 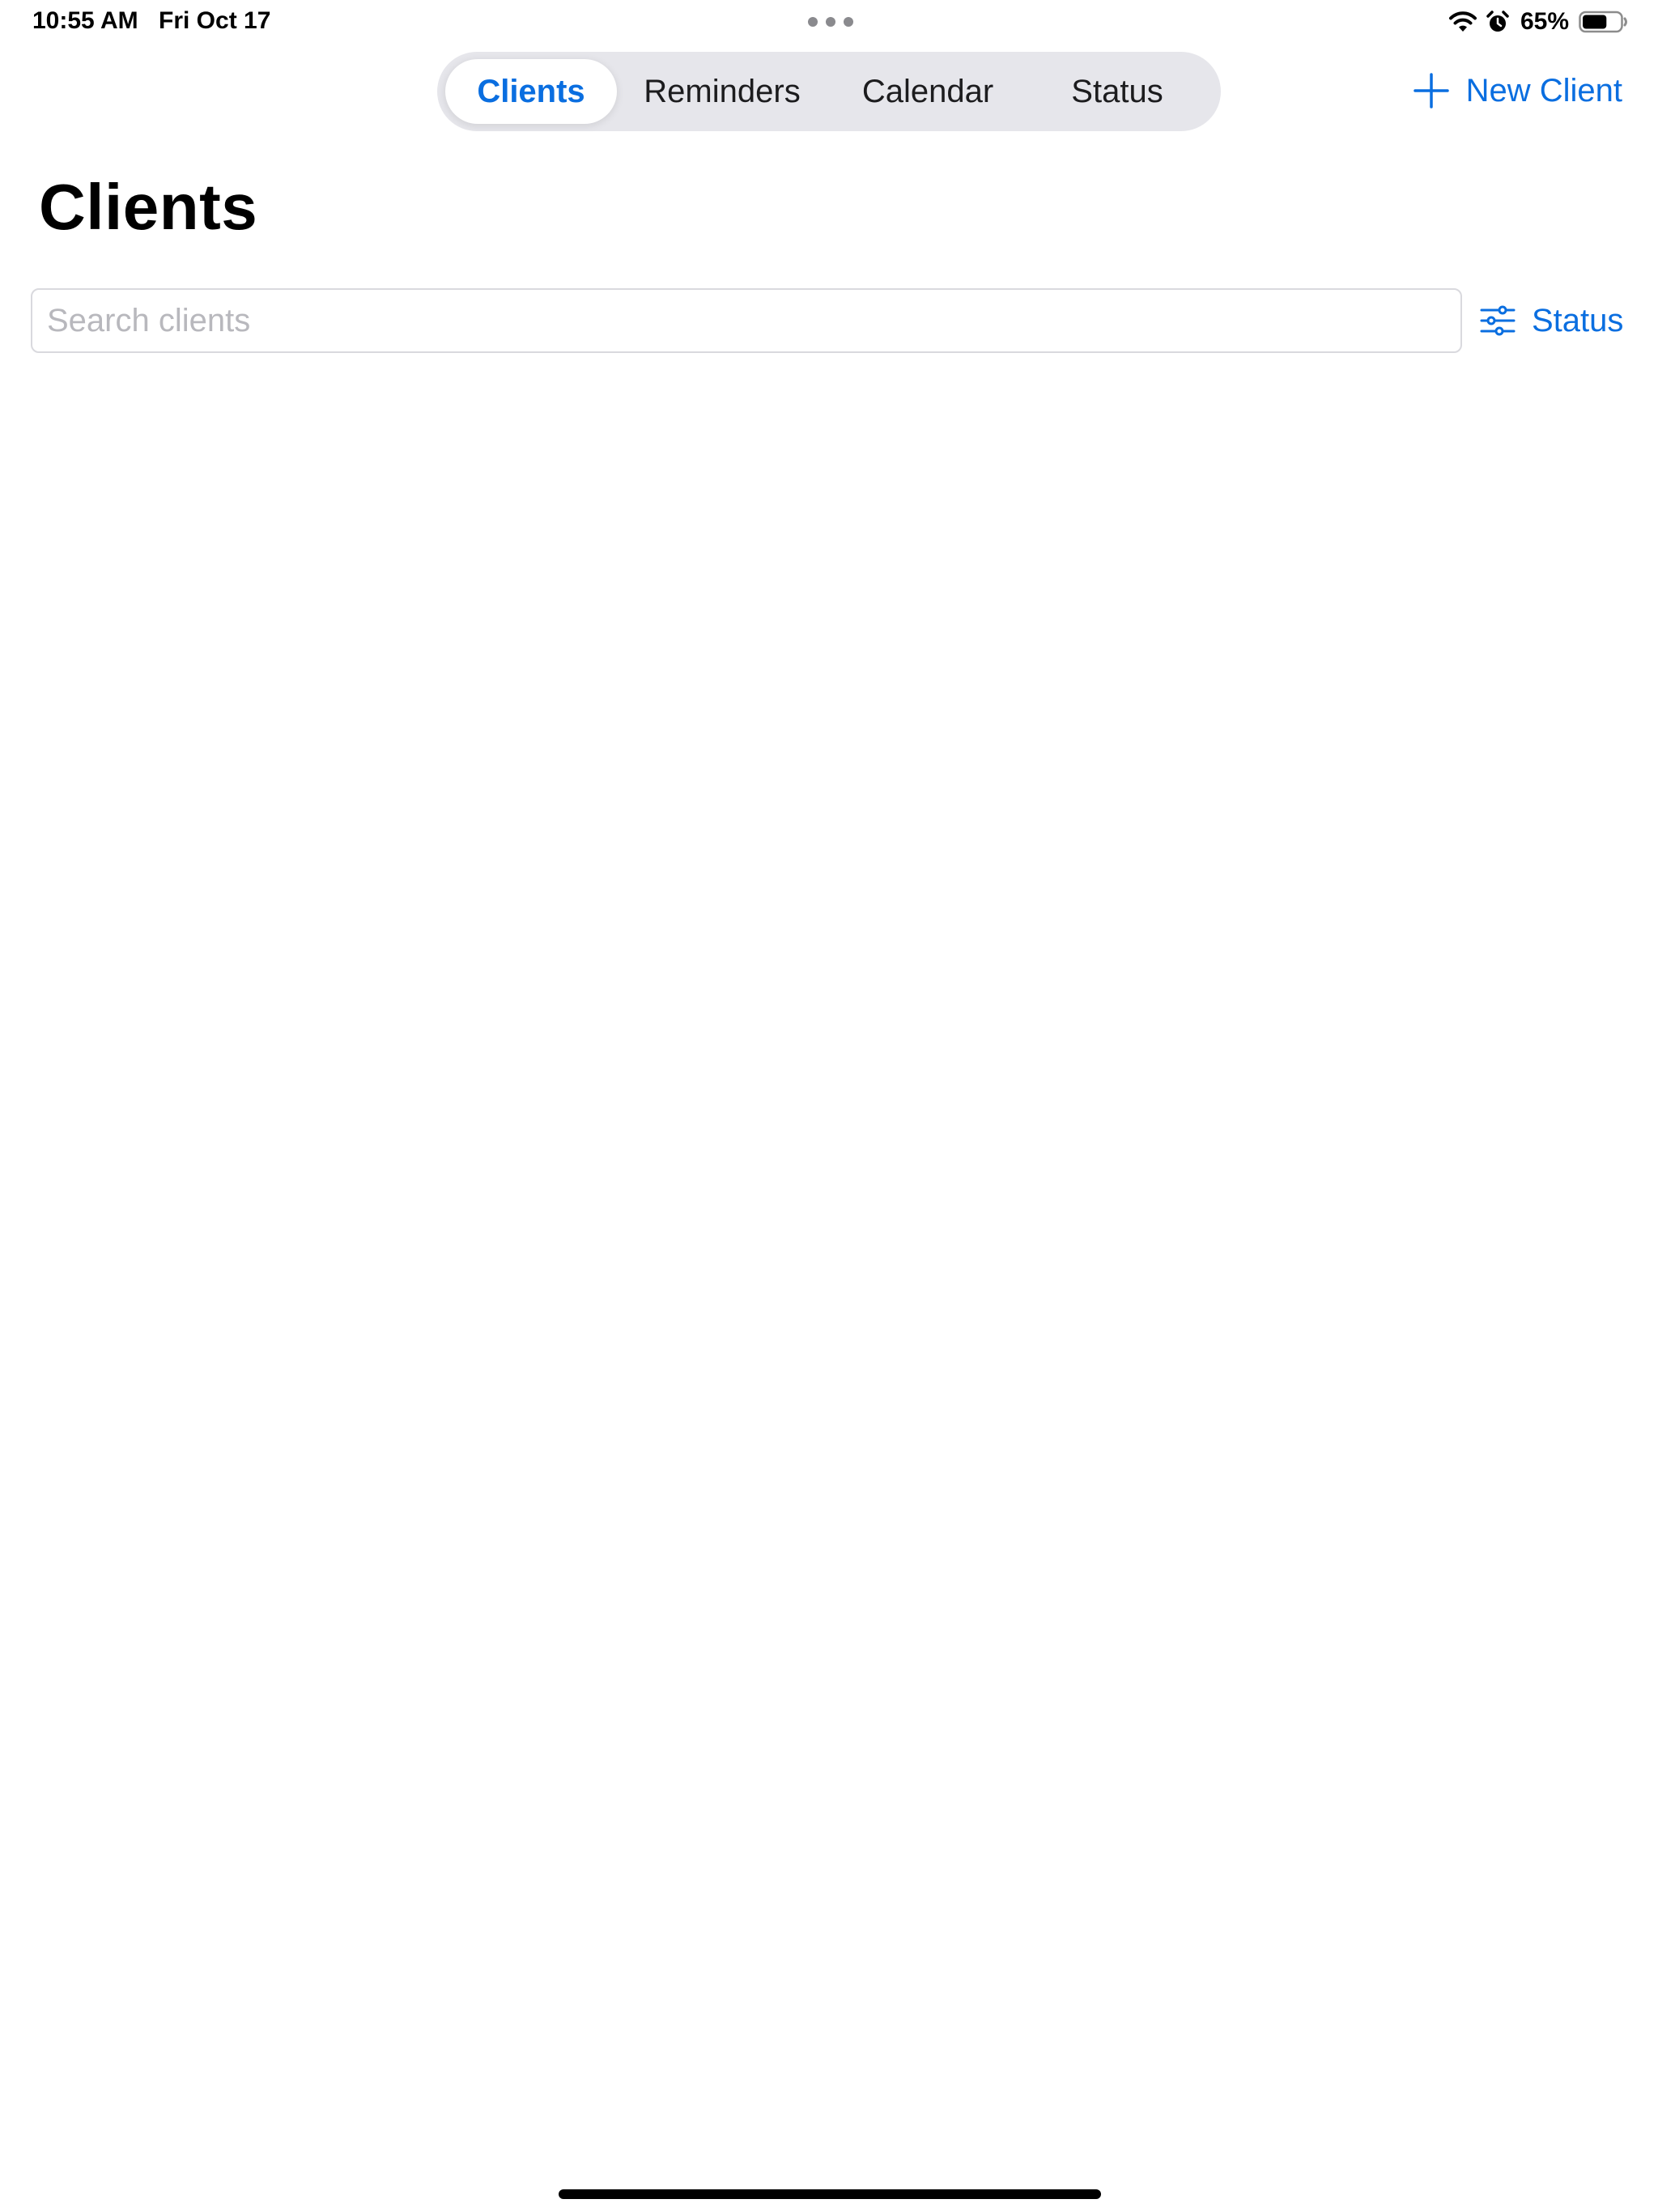 What do you see at coordinates (148, 207) in the screenshot?
I see `page-title: Clients` at bounding box center [148, 207].